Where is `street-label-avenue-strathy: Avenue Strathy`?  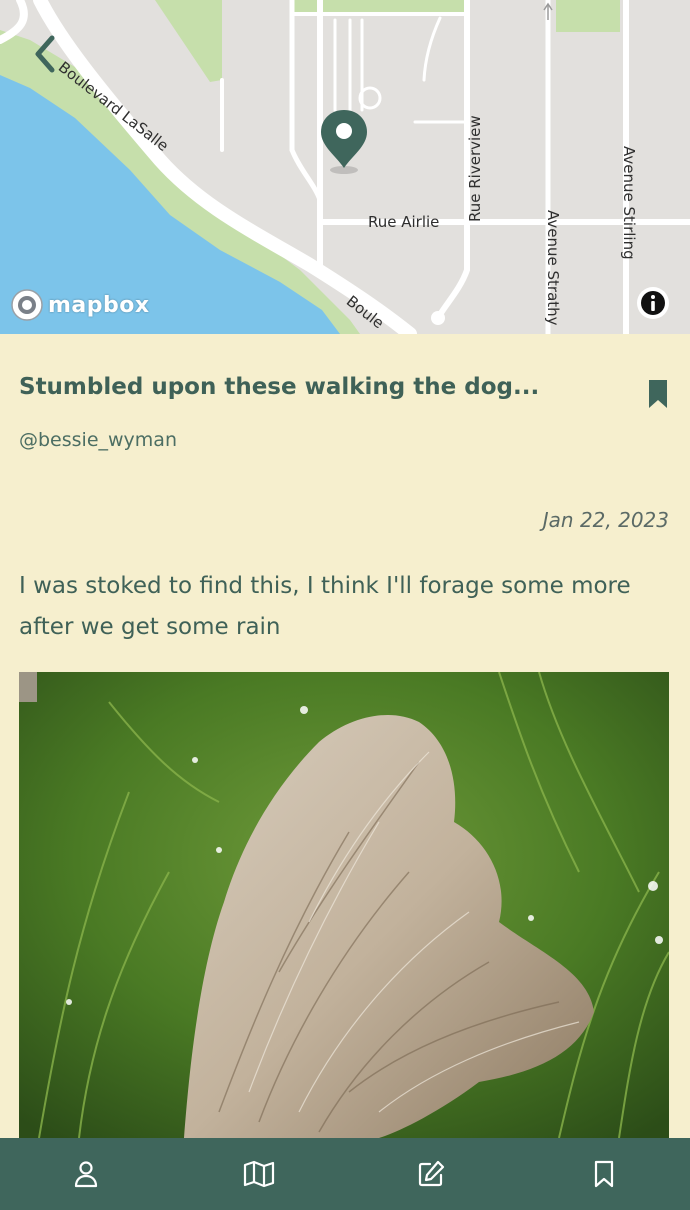
street-label-avenue-strathy: Avenue Strathy is located at coordinates (553, 268).